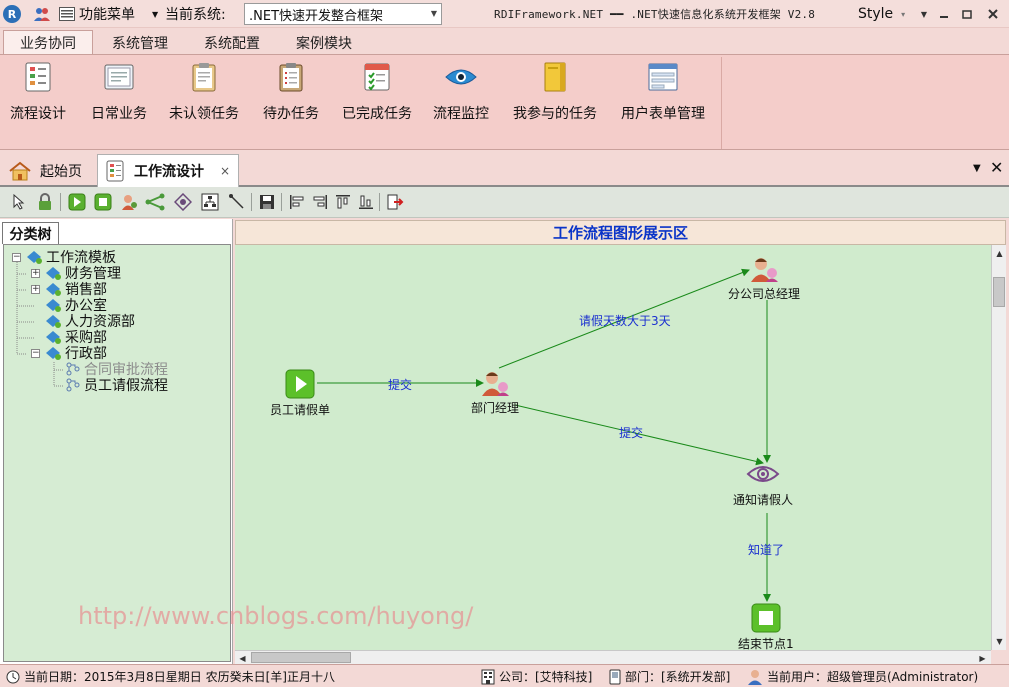 This screenshot has width=1009, height=687. I want to click on scroll-right-icon: ▶, so click(982, 658).